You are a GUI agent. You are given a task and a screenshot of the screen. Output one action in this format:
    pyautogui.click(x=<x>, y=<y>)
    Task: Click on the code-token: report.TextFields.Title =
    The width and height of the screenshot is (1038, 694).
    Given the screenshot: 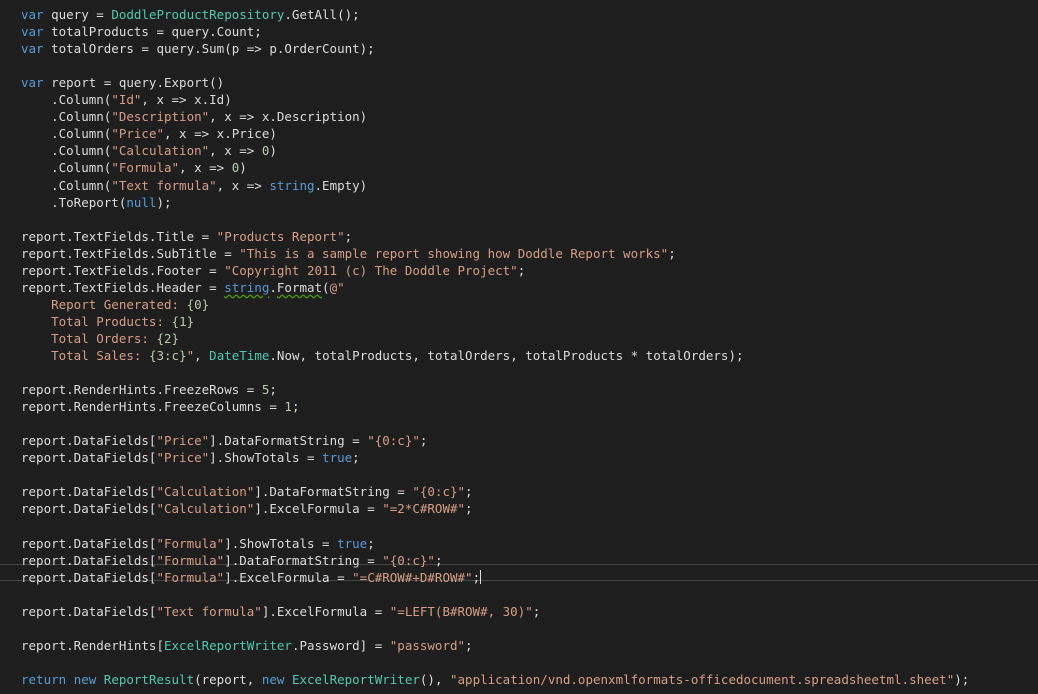 What is the action you would take?
    pyautogui.click(x=119, y=236)
    